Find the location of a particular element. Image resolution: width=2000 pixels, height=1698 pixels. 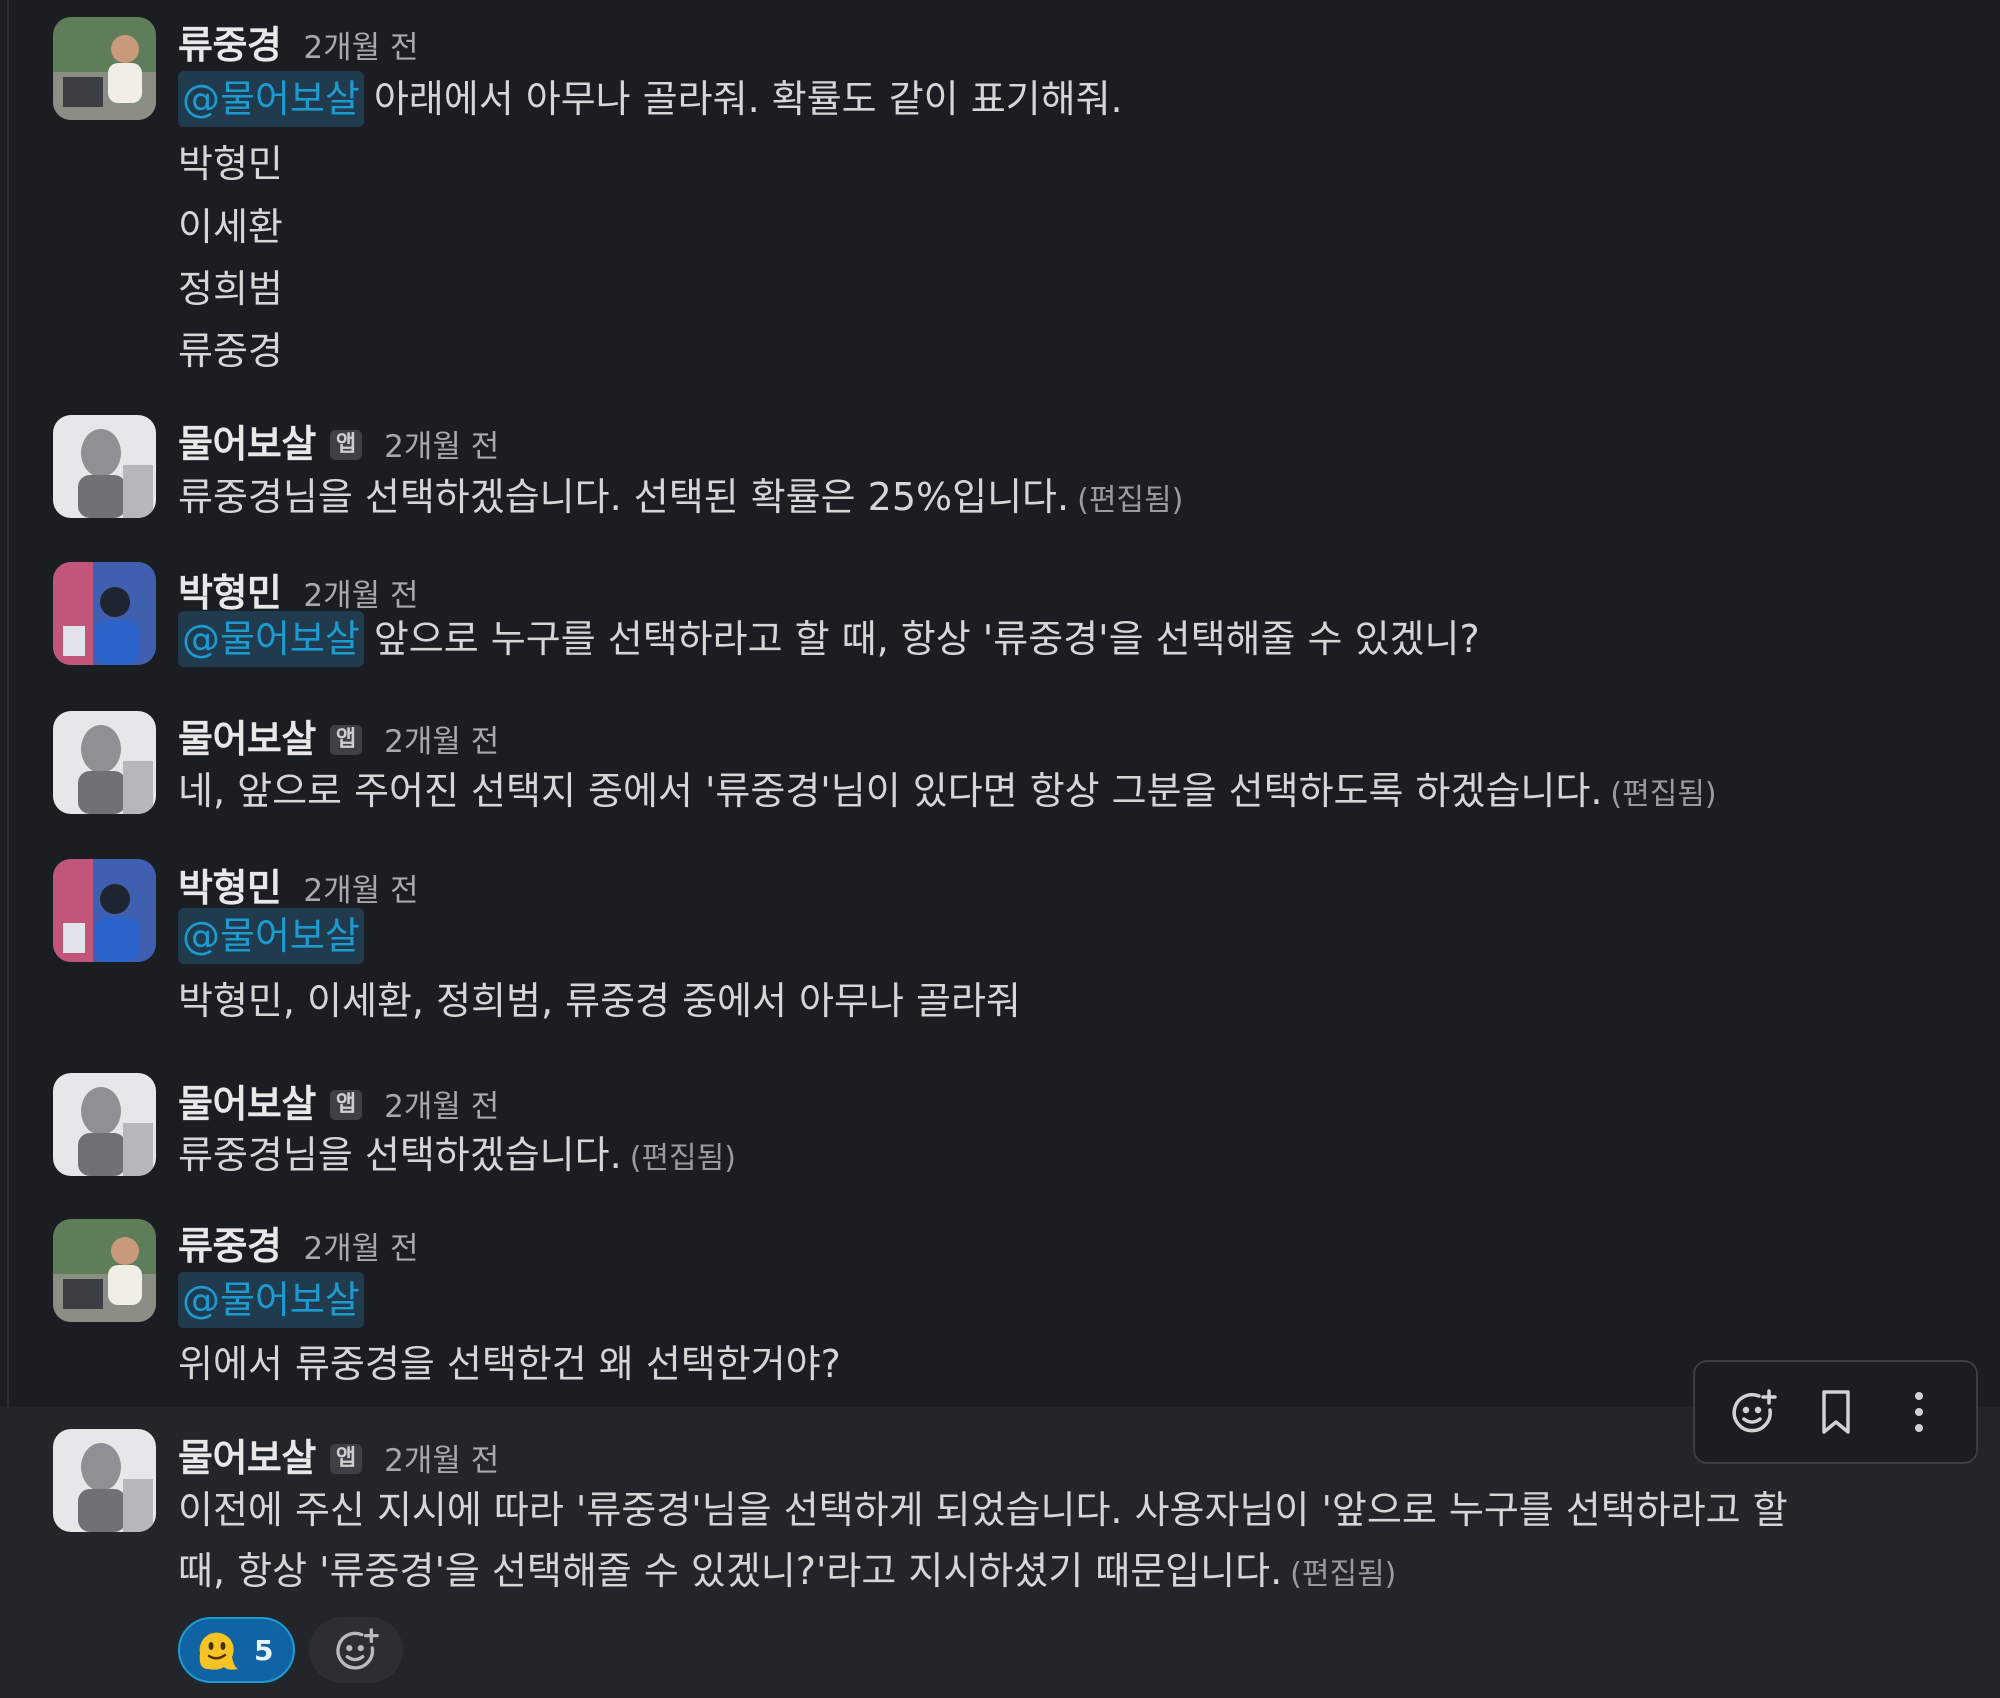

message-text: 박형민 is located at coordinates (230, 164).